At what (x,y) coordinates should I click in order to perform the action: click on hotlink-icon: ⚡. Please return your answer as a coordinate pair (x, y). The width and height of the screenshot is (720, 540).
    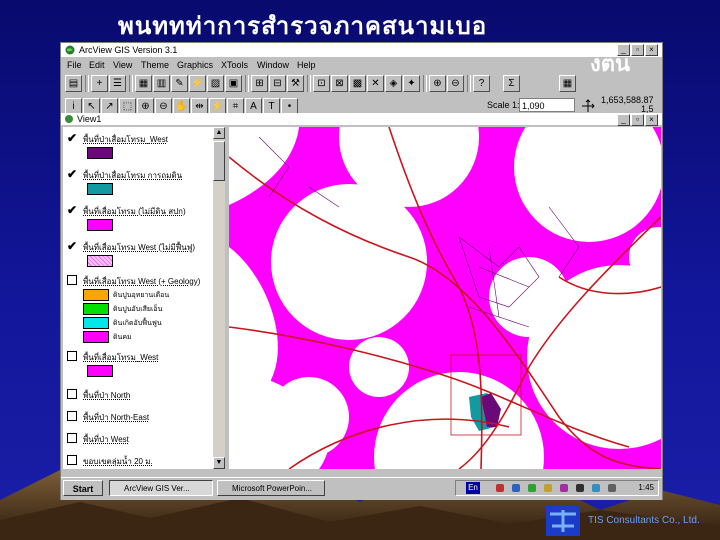
    Looking at the image, I should click on (197, 83).